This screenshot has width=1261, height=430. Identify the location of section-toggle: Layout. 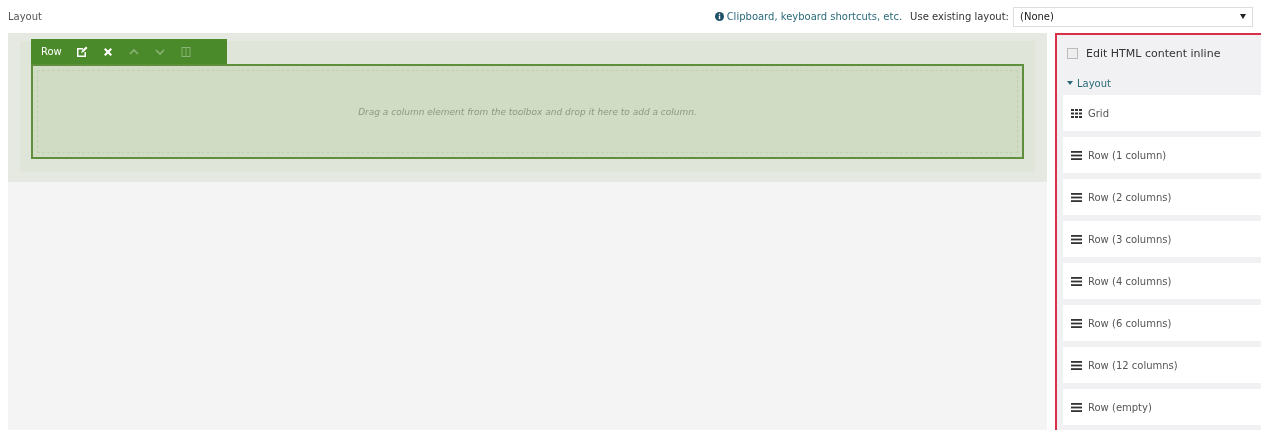
(1162, 83).